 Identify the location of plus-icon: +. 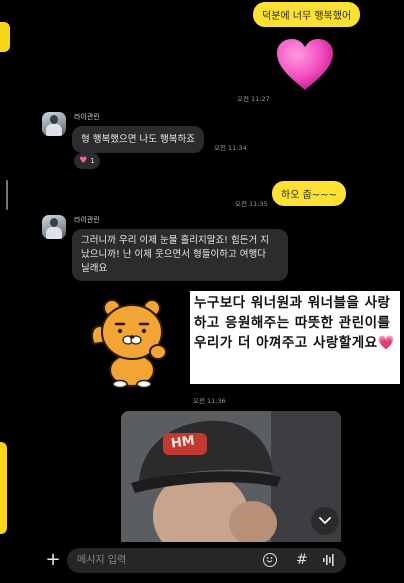
(53, 559).